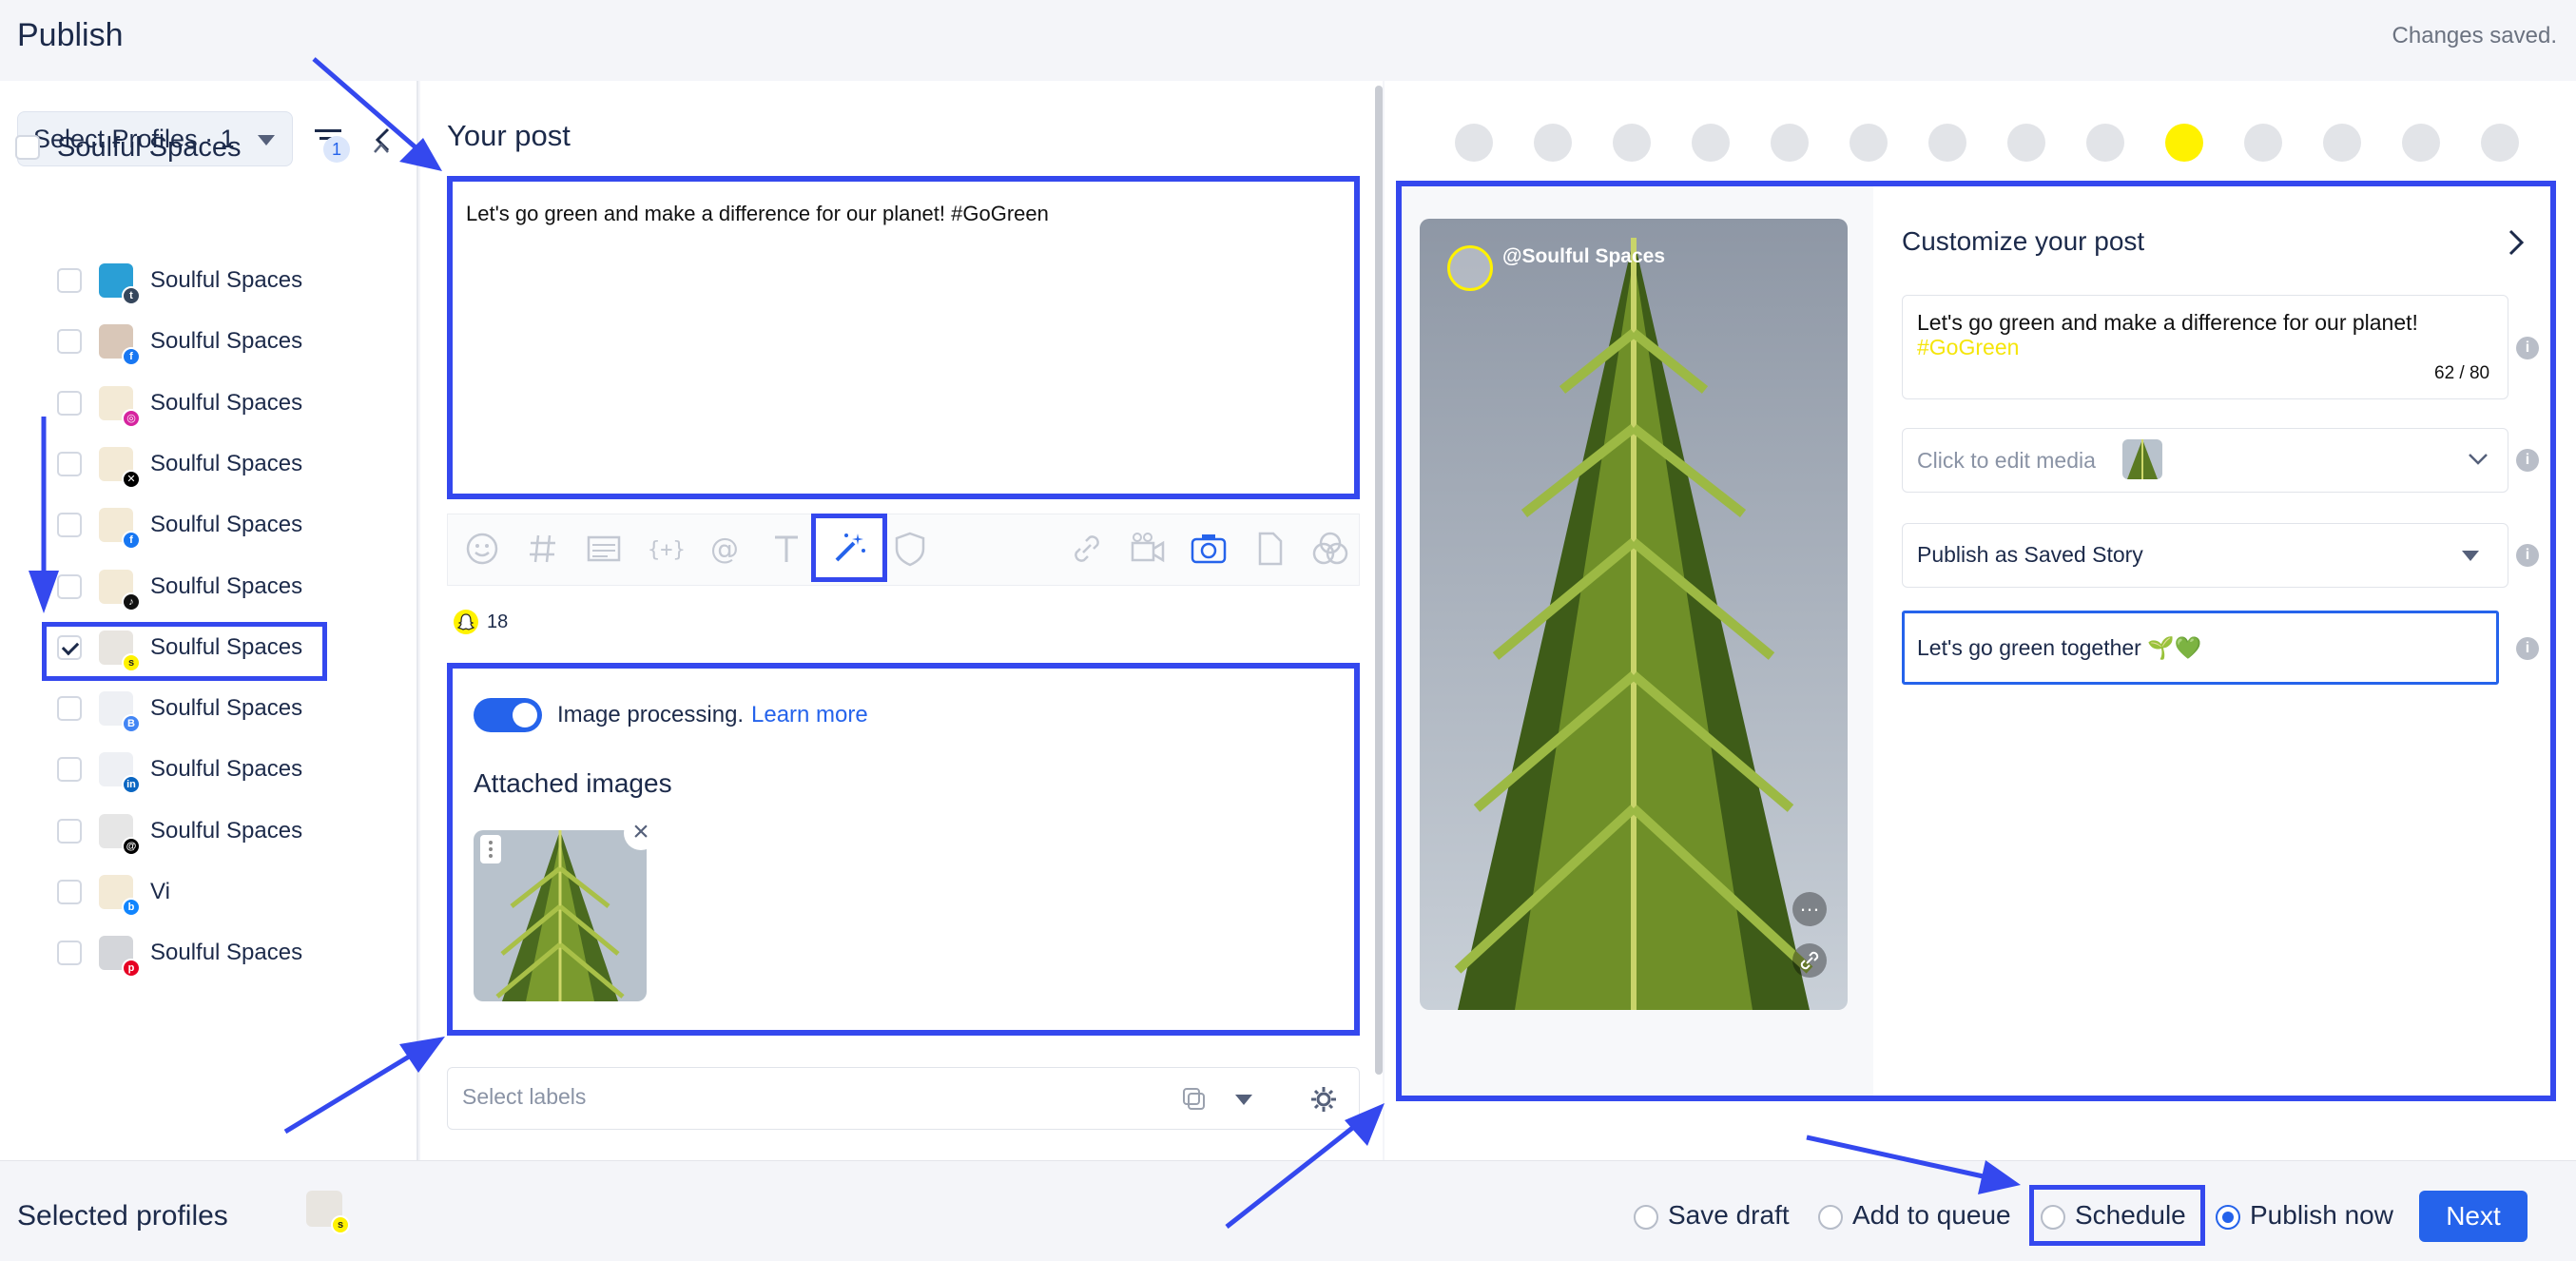 The width and height of the screenshot is (2576, 1261). Describe the element at coordinates (2473, 1216) in the screenshot. I see `next-button: Next` at that location.